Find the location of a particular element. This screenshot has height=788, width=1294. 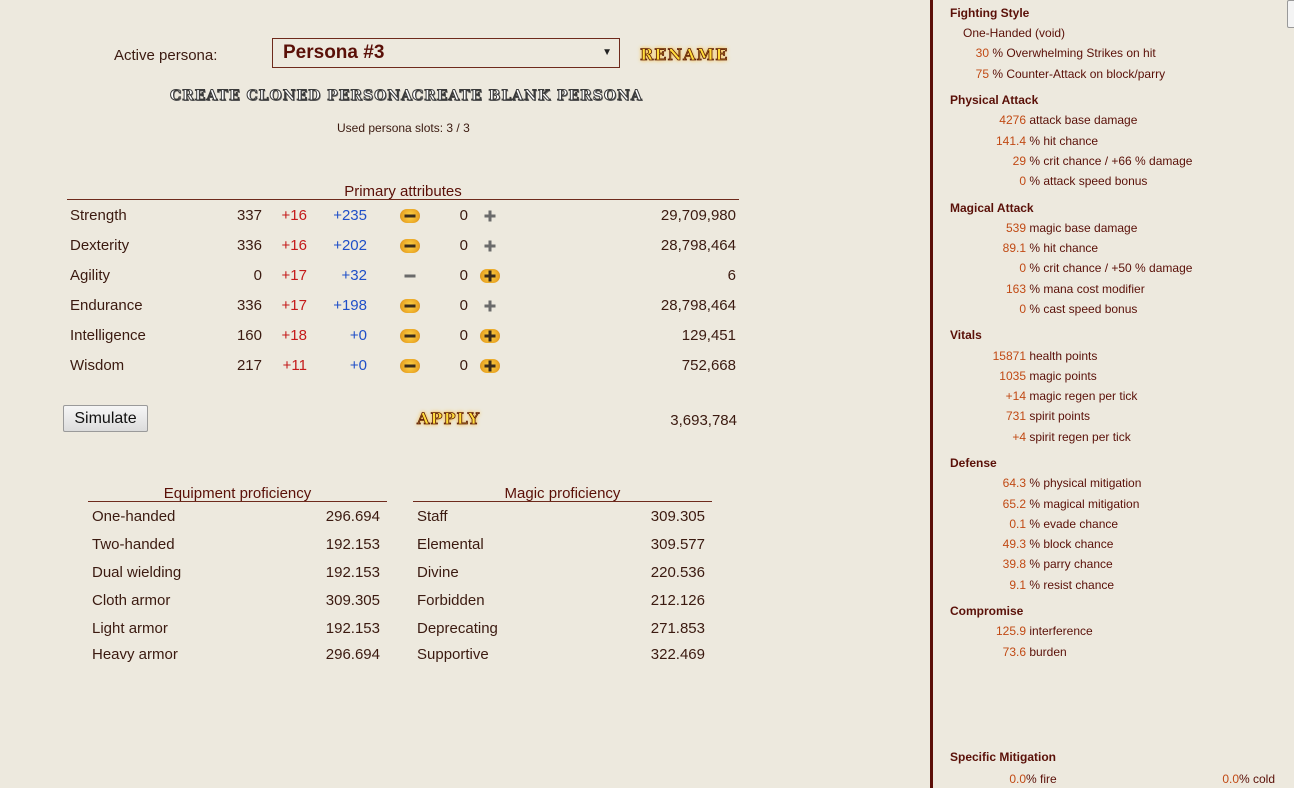

stat-label: % evade chance is located at coordinates (1072, 524).